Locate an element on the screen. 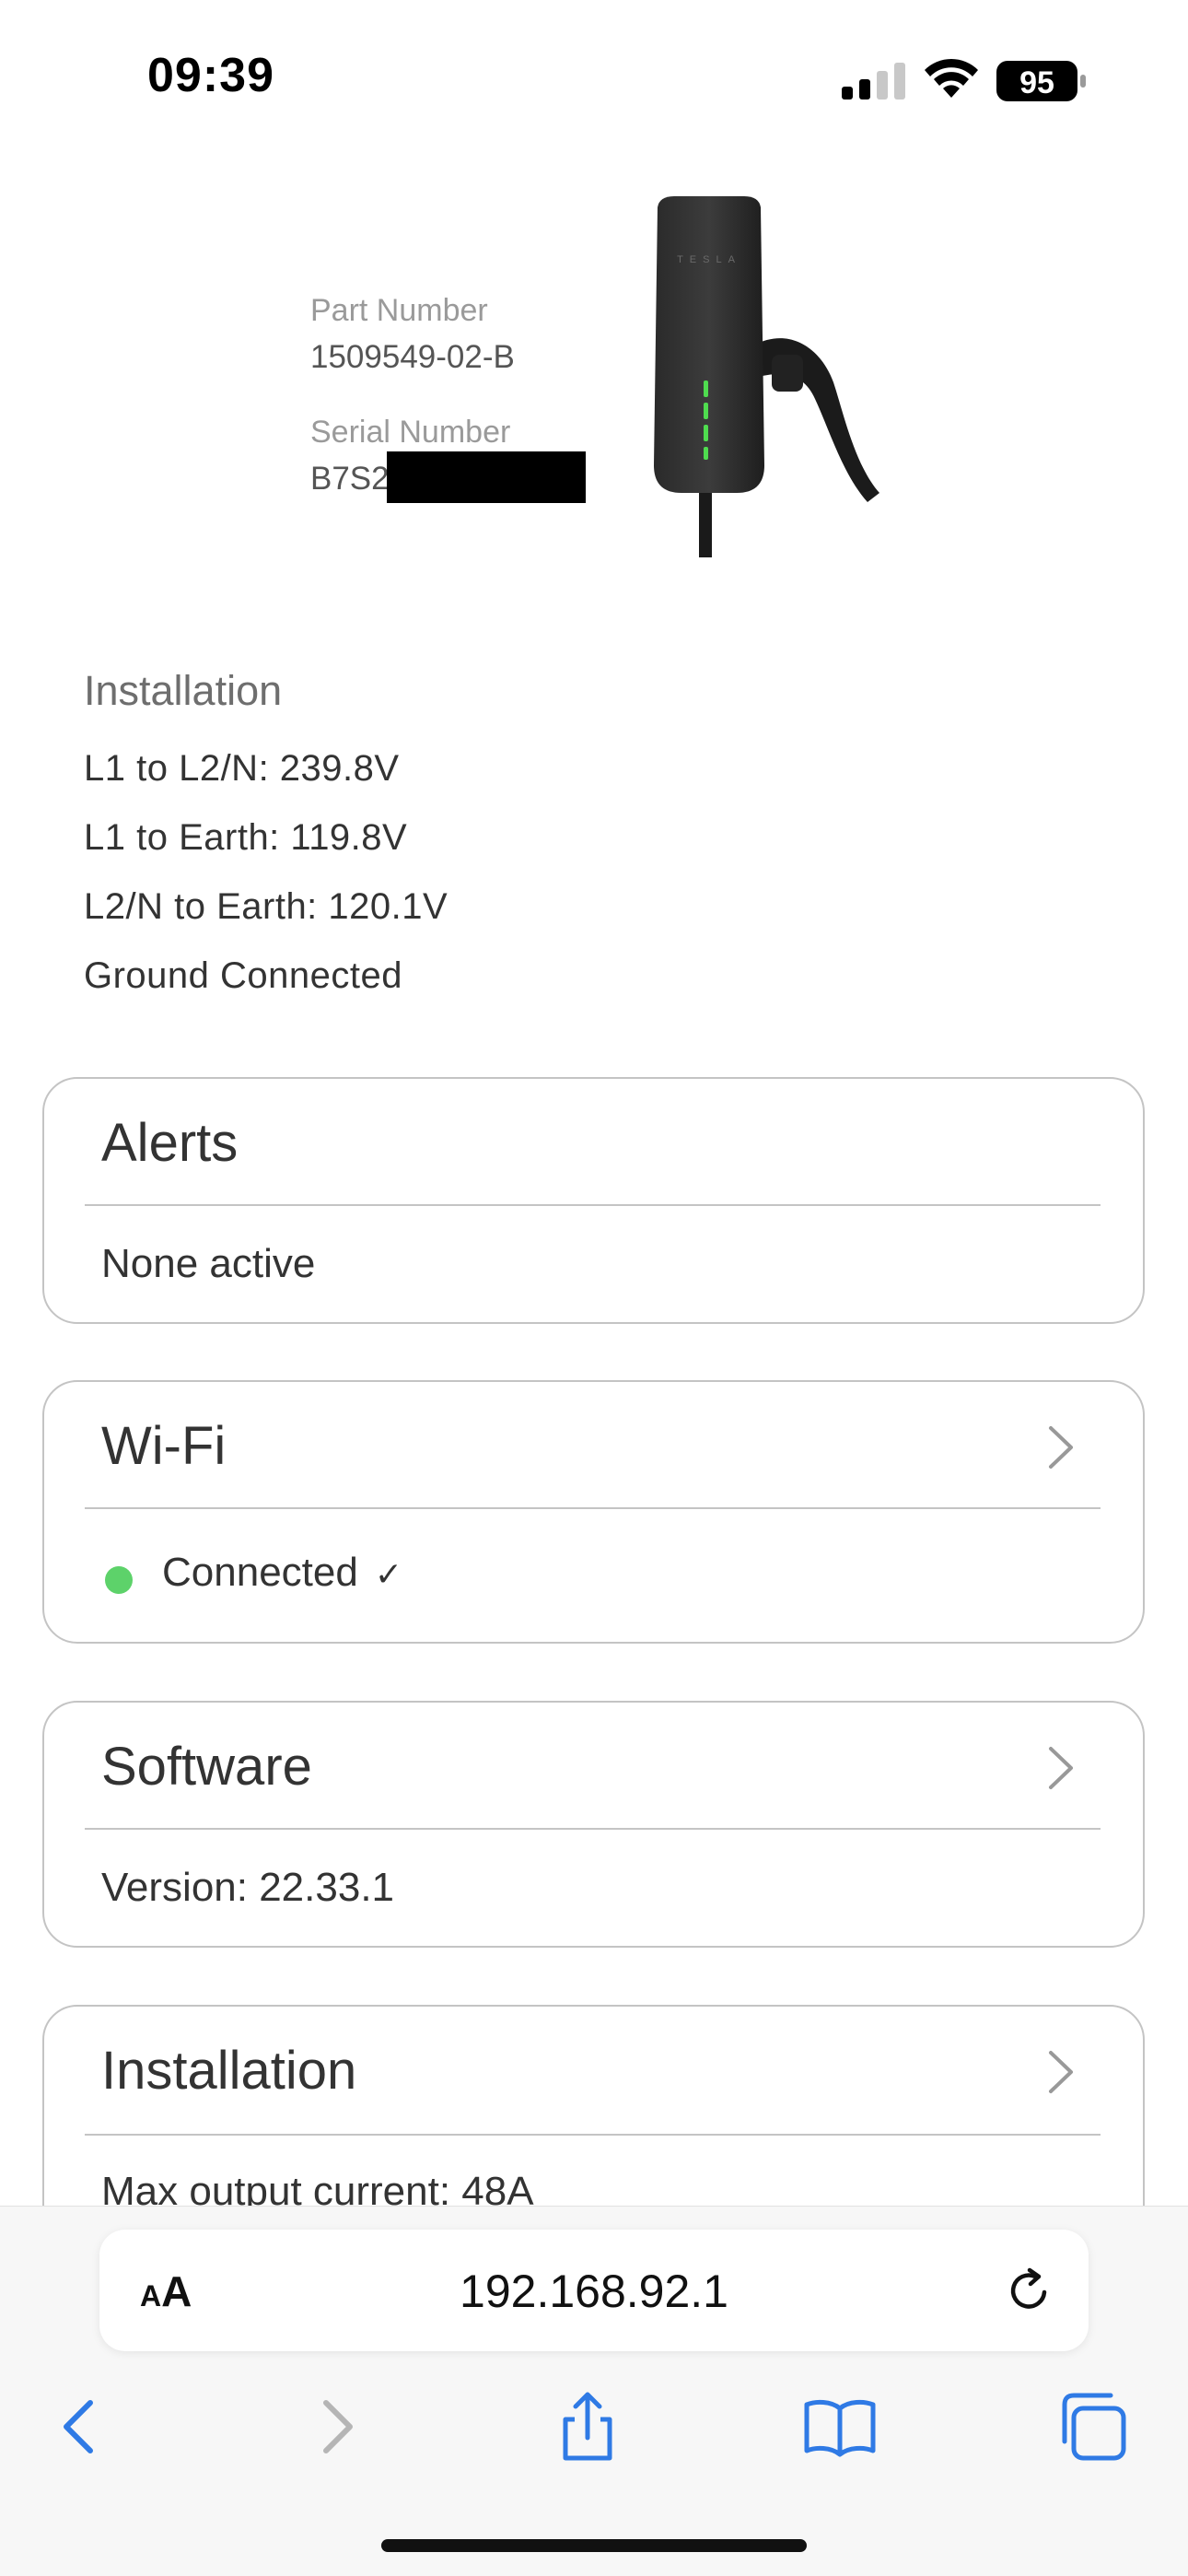  back-icon is located at coordinates (79, 2427).